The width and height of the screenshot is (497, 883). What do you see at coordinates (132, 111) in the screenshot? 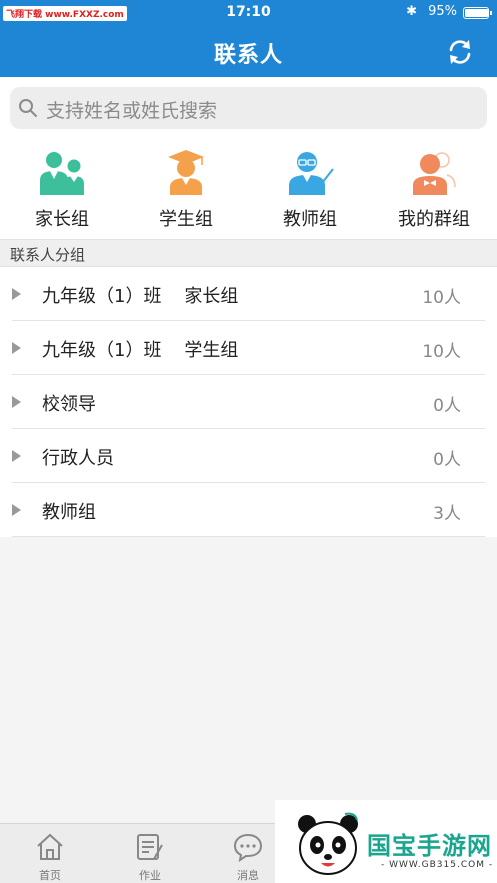
I see `search-placeholder: 支持姓名或姓氏搜索` at bounding box center [132, 111].